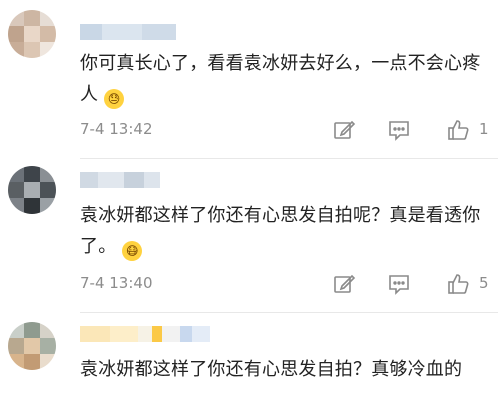  I want to click on timestamp: 7-4 13:40, so click(116, 283).